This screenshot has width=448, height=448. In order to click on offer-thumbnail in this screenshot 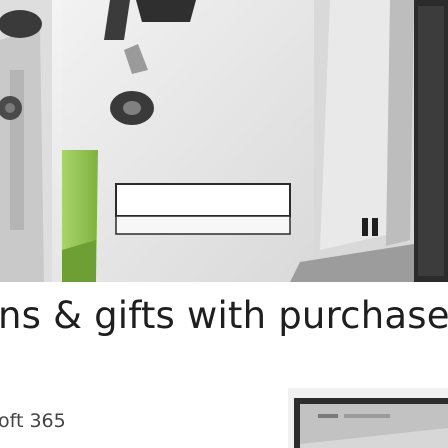, I will do `click(368, 418)`.